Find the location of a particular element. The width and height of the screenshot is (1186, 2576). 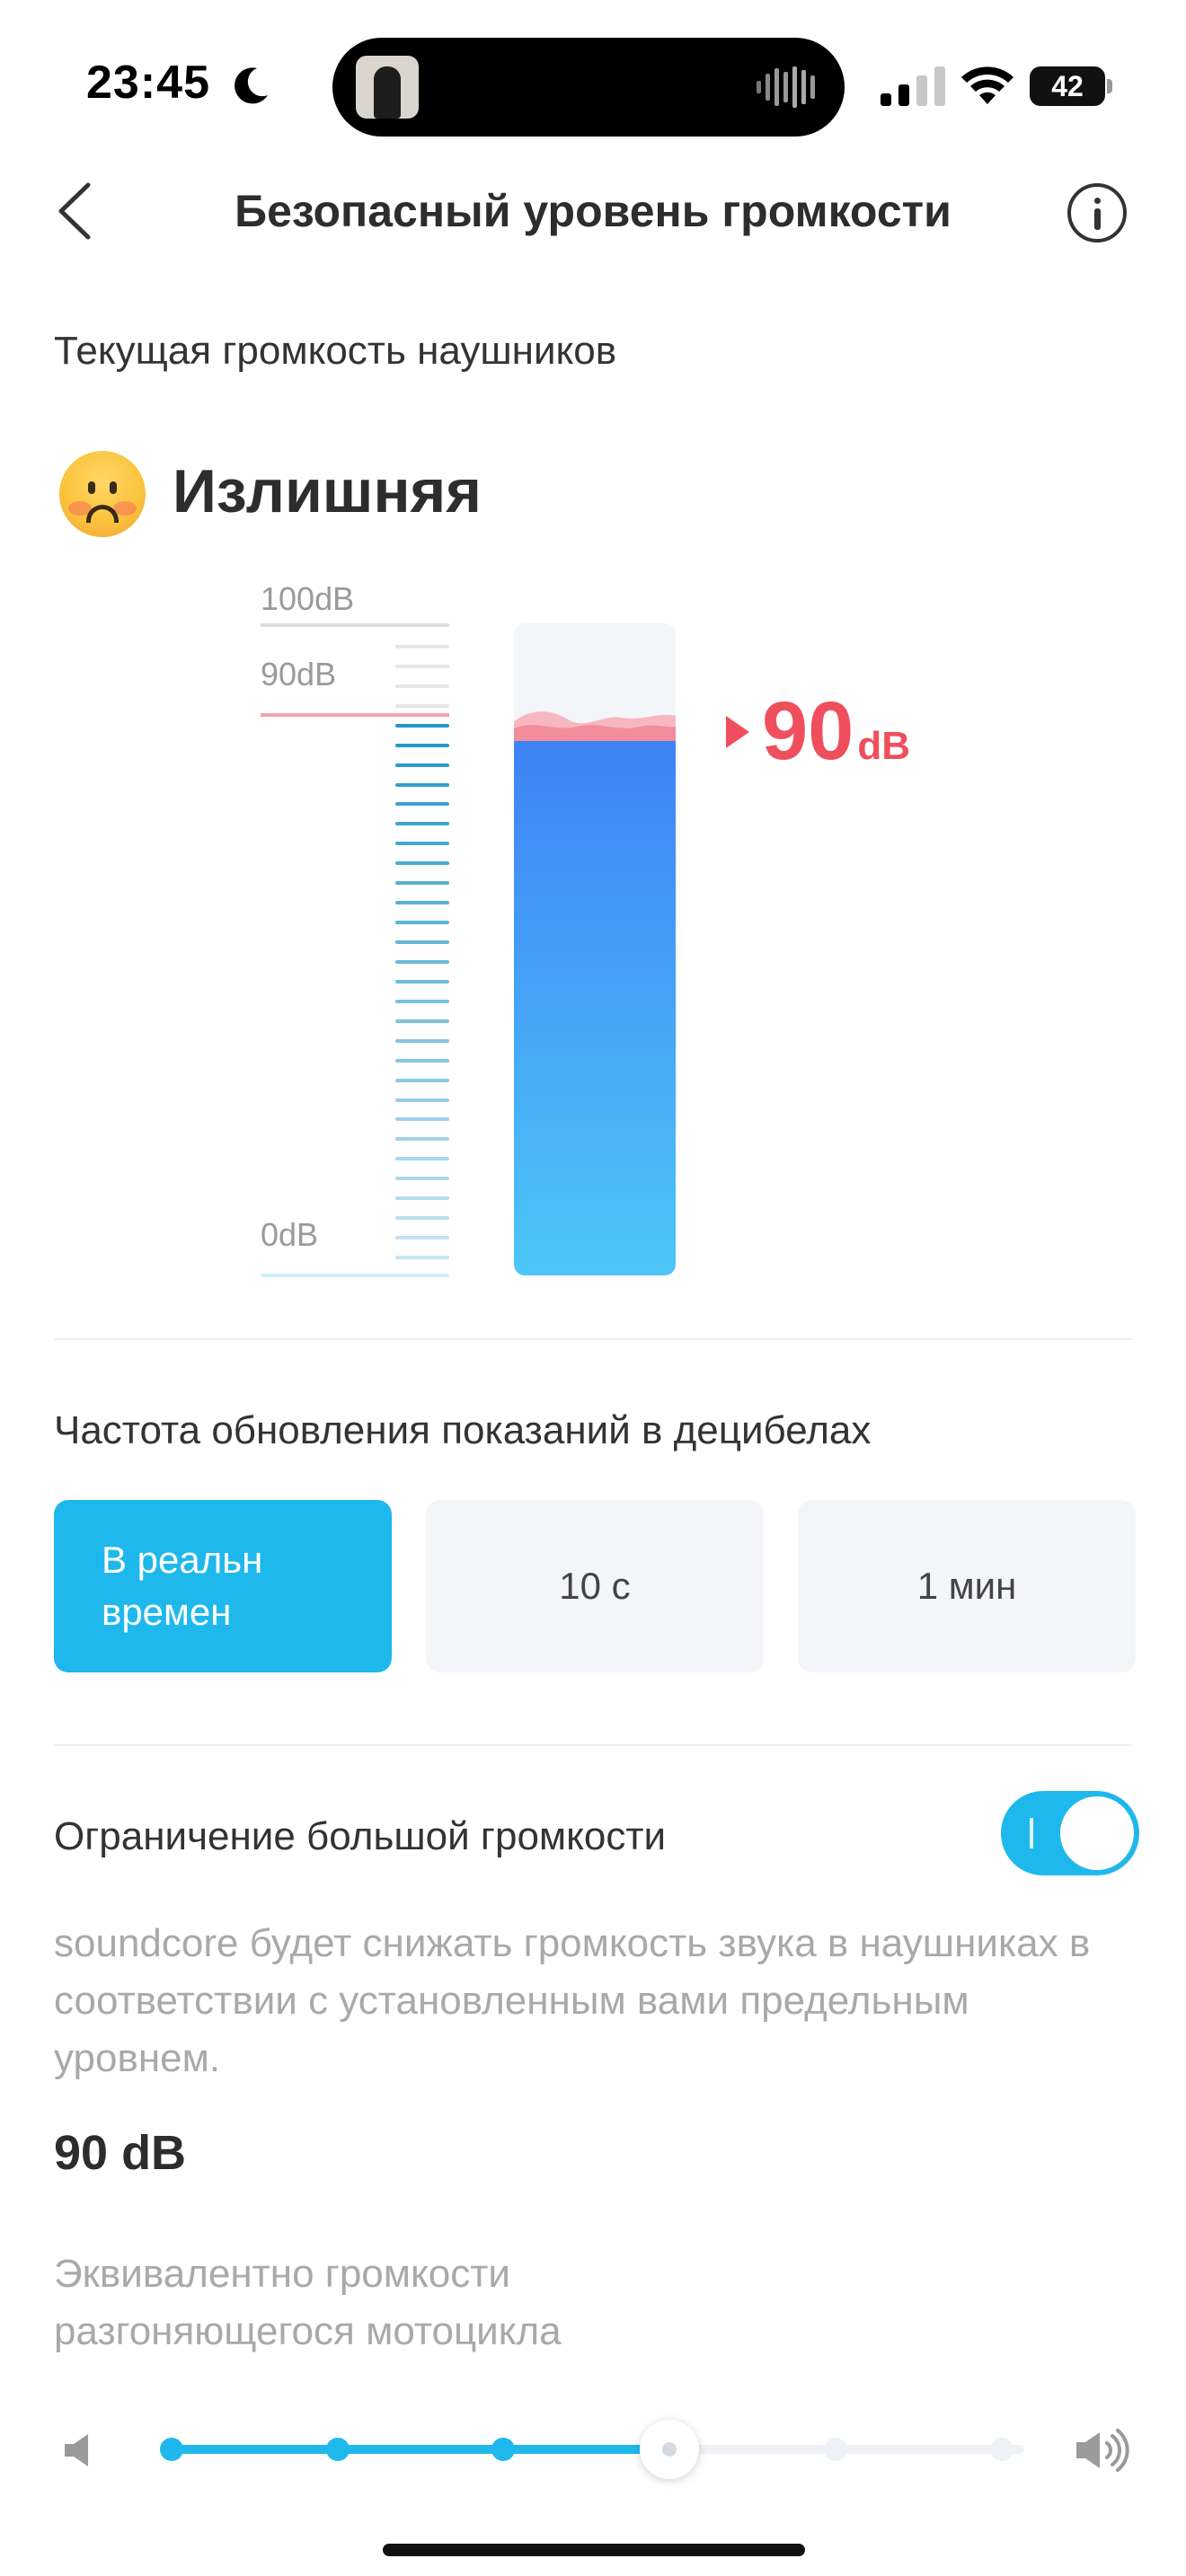

refresh-option-1min: 1 мин is located at coordinates (967, 1586).